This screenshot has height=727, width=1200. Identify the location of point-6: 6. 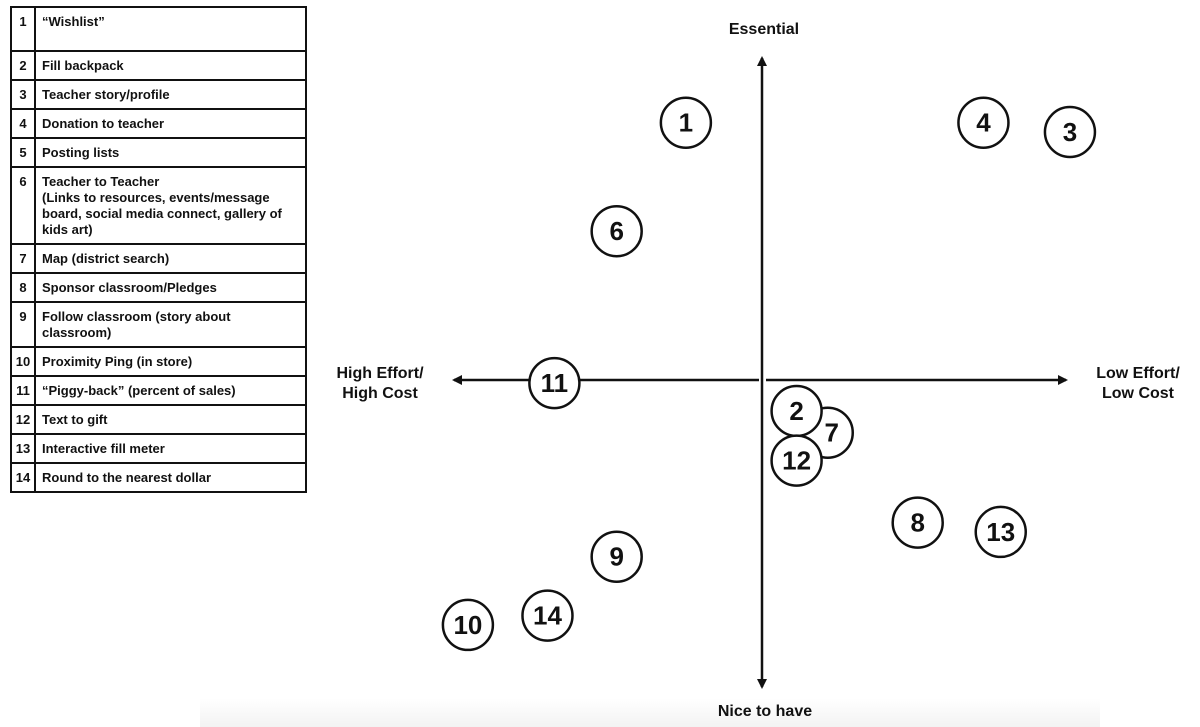
(616, 231).